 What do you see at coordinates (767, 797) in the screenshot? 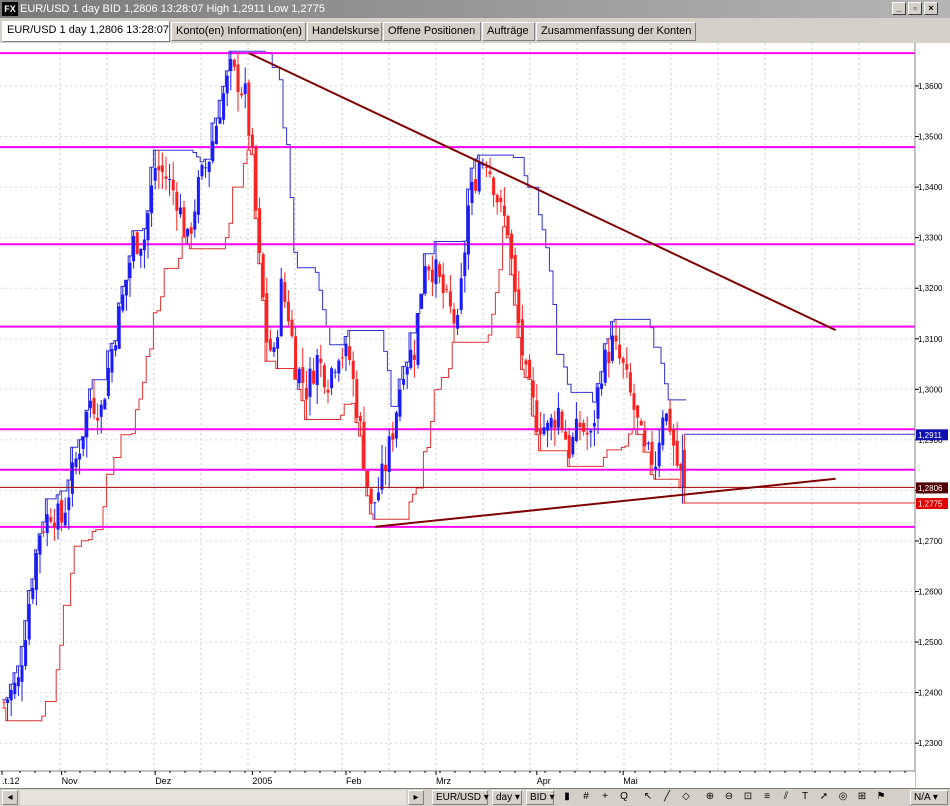
I see `fibo-icon: ≡` at bounding box center [767, 797].